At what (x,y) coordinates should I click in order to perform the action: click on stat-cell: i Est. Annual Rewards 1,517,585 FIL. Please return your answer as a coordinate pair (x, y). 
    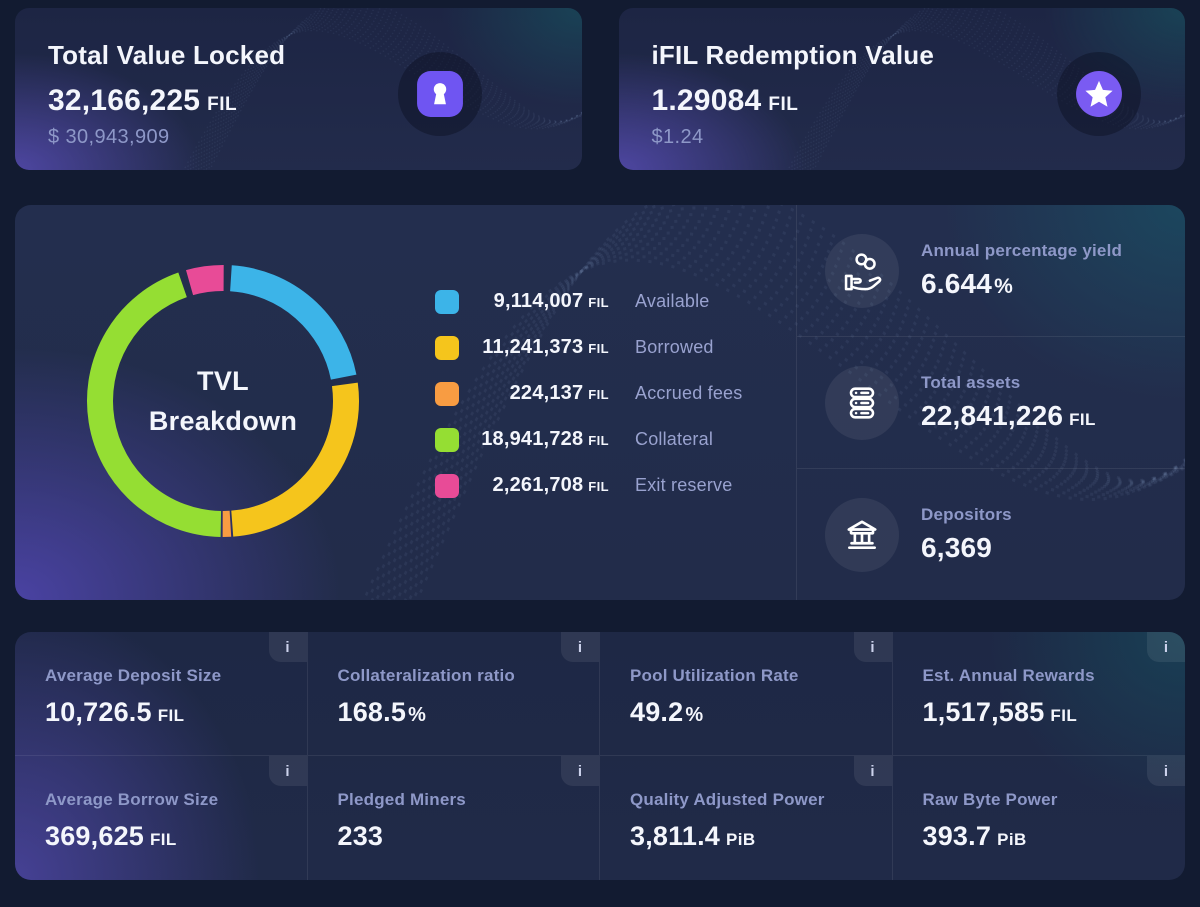
    Looking at the image, I should click on (1038, 694).